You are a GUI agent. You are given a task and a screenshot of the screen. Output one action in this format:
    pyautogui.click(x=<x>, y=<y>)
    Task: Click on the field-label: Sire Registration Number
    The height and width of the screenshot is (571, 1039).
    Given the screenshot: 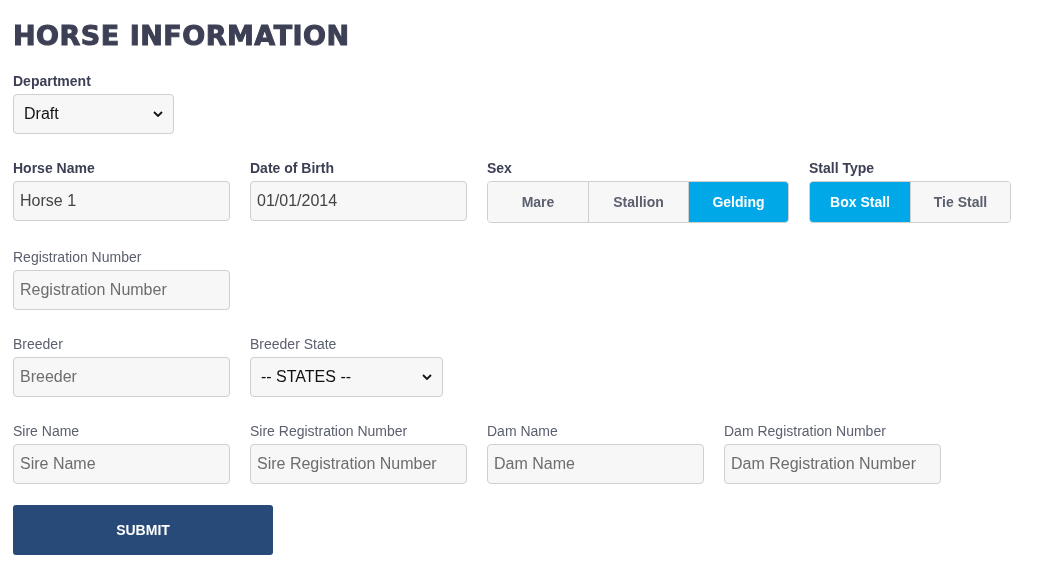 What is the action you would take?
    pyautogui.click(x=329, y=431)
    